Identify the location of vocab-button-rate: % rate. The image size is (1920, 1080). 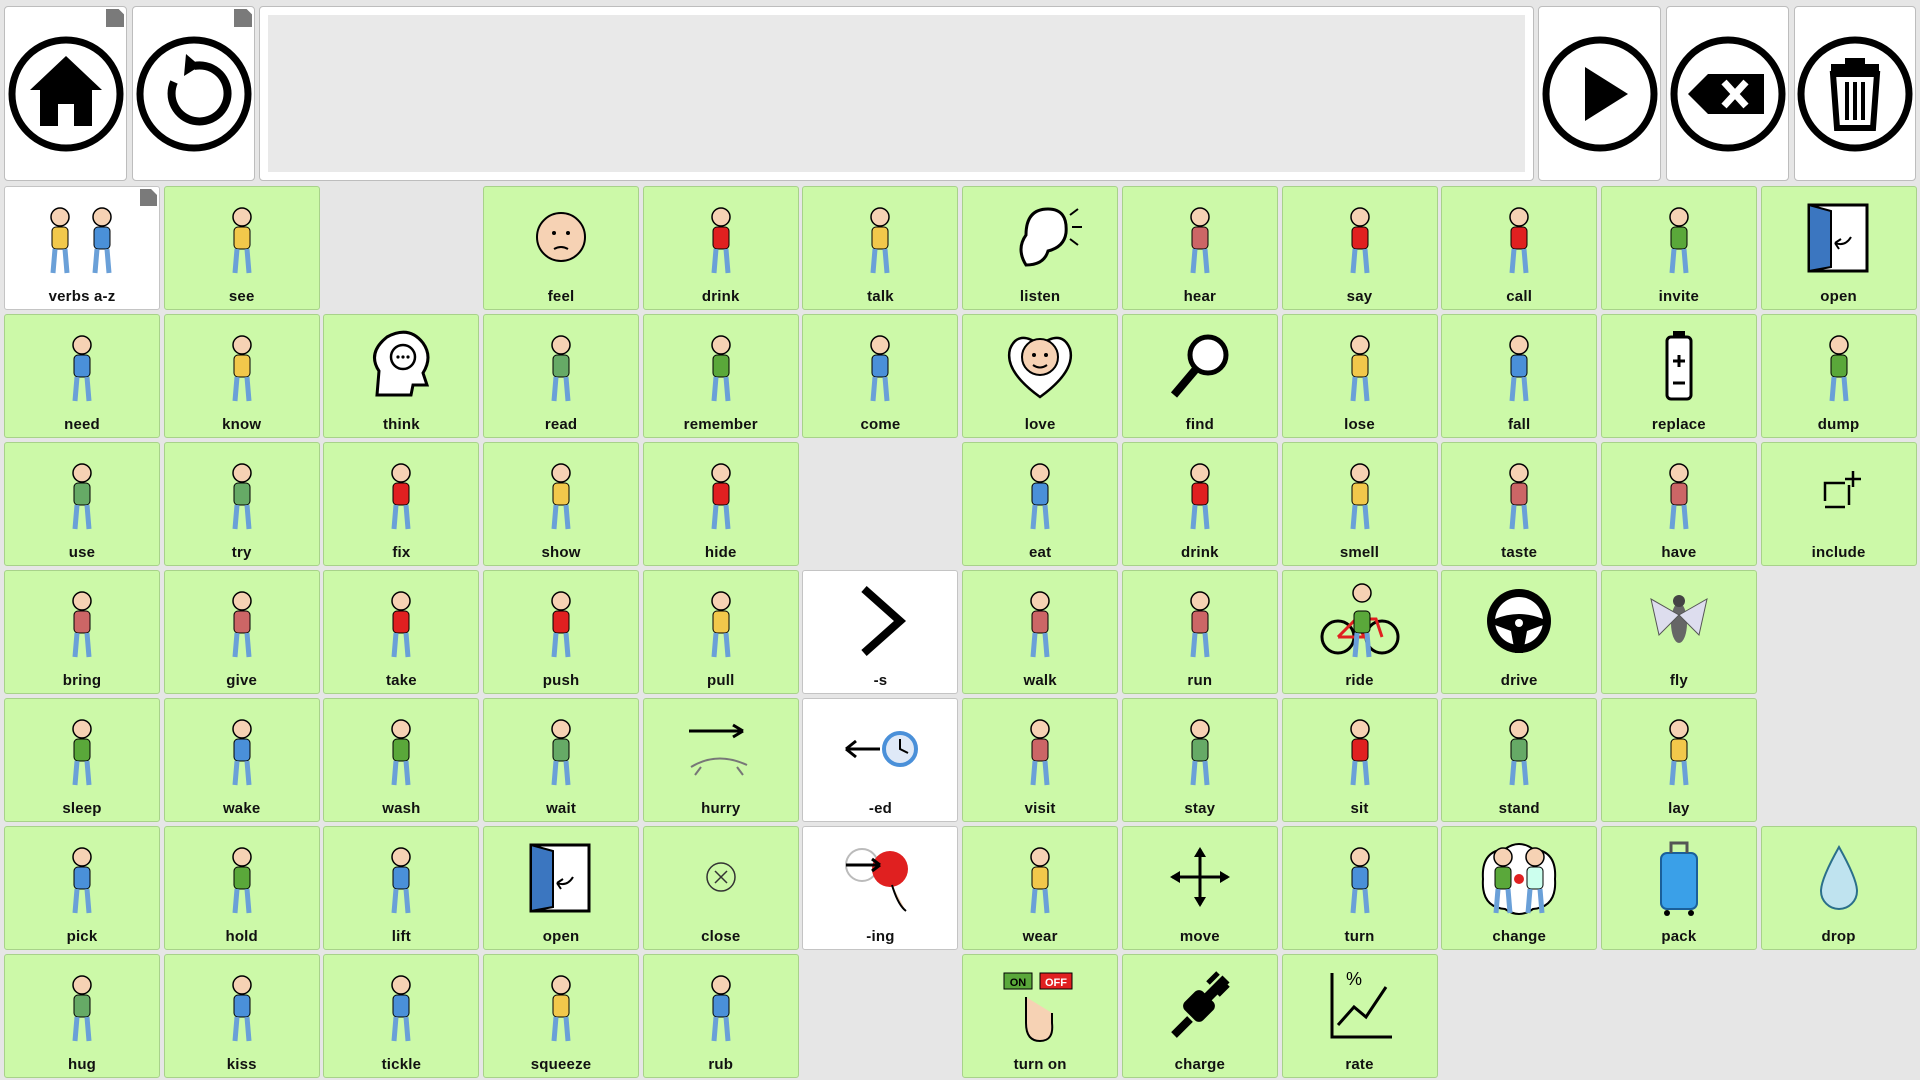
(1359, 1016).